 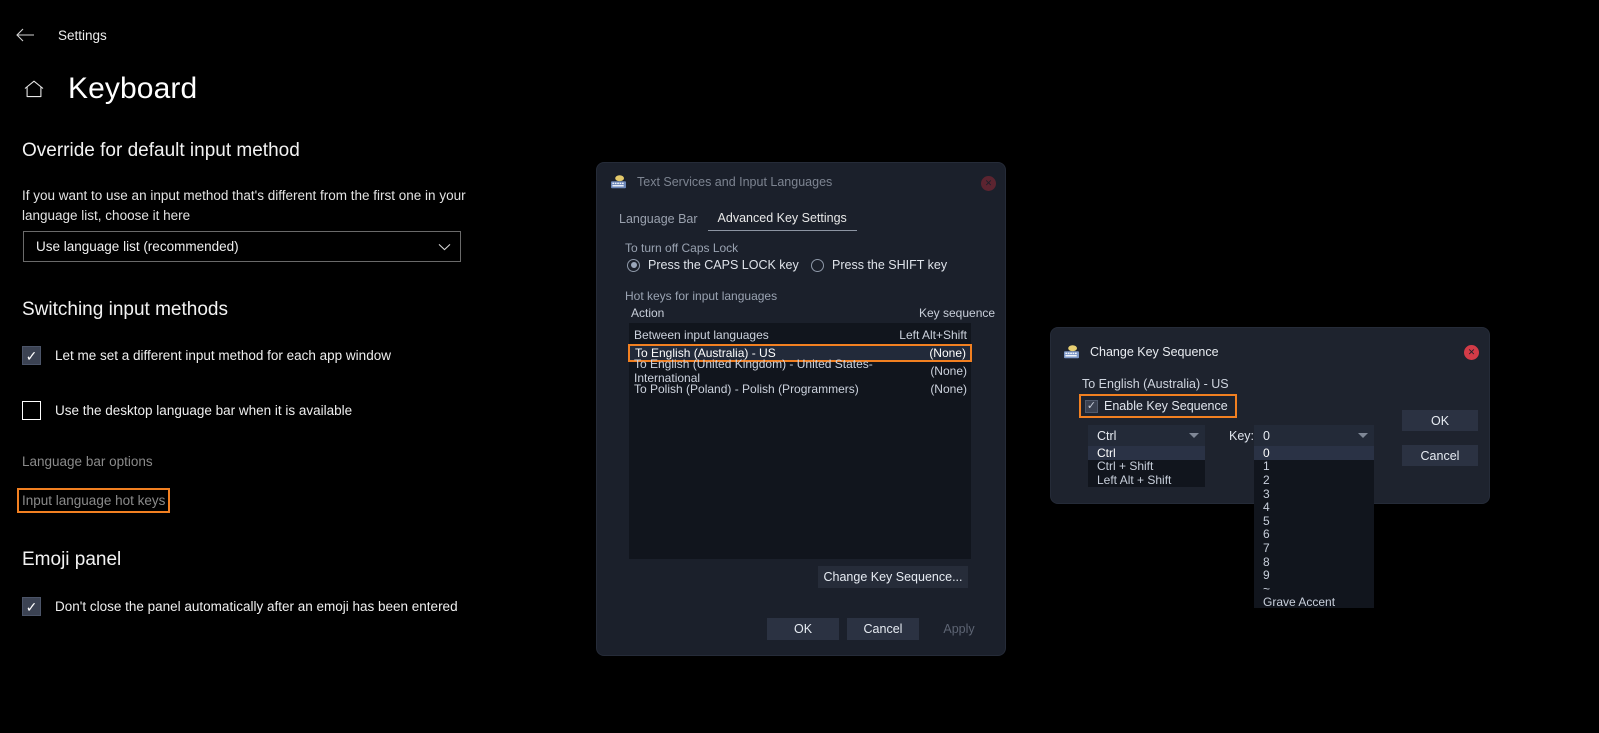 What do you see at coordinates (137, 246) in the screenshot?
I see `default-input-method-value: Use language list (recommended)` at bounding box center [137, 246].